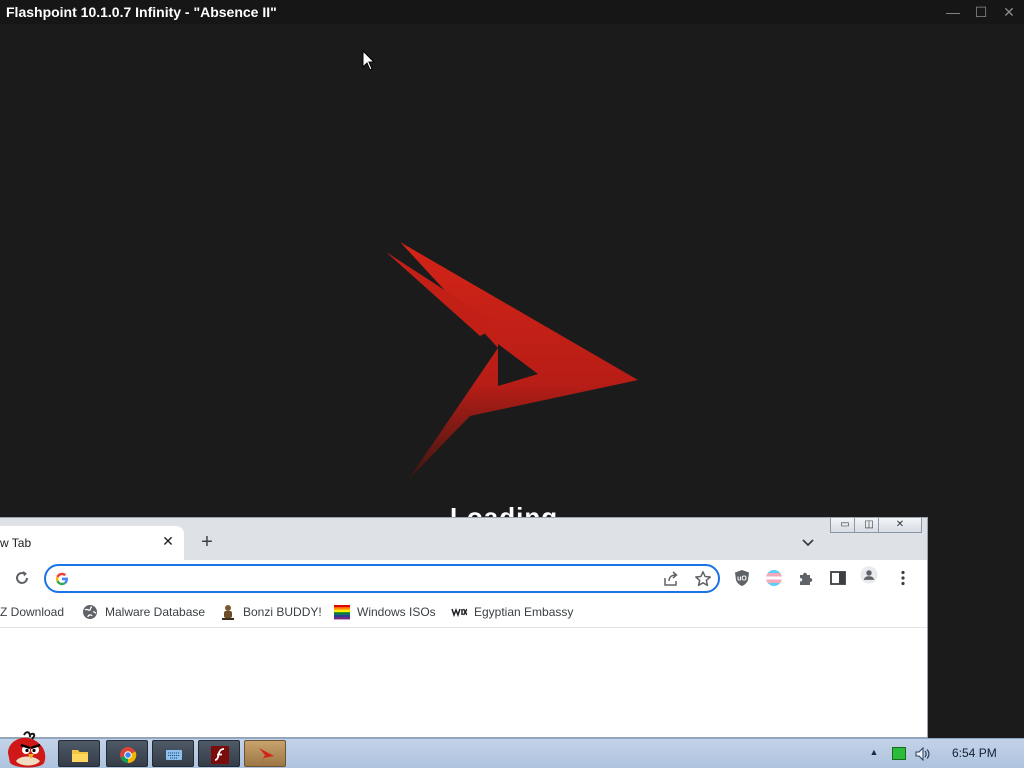  I want to click on volume-icon, so click(923, 754).